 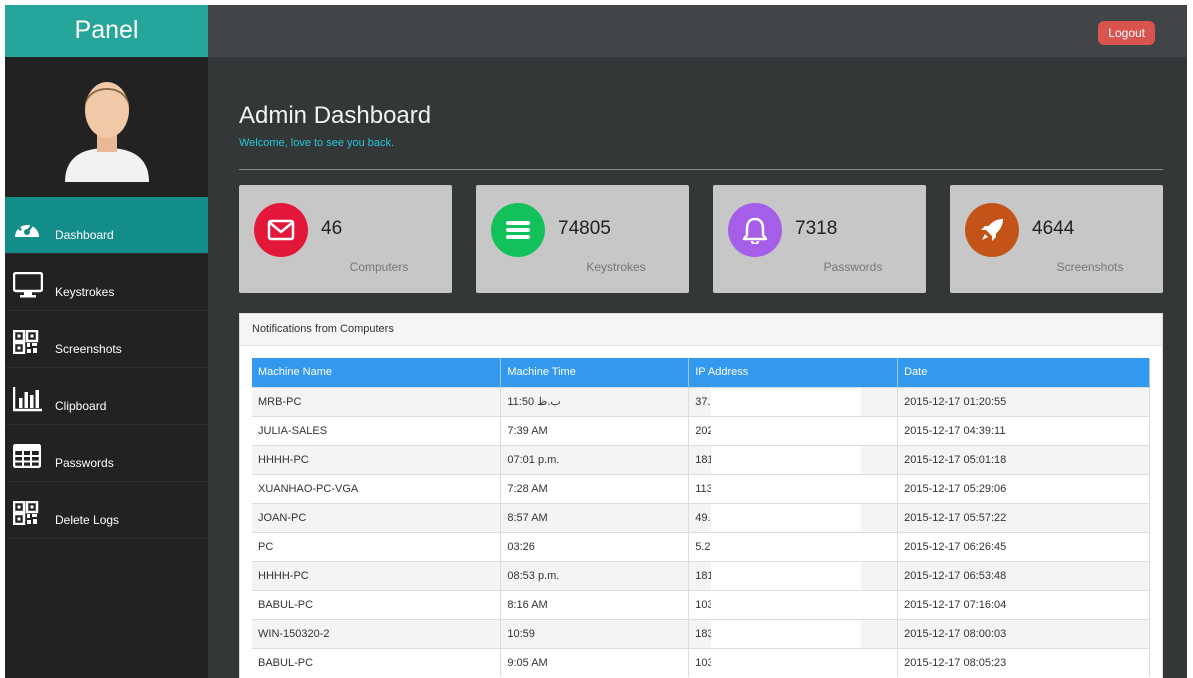 What do you see at coordinates (88, 349) in the screenshot?
I see `sidebar-item-label: Screenshots` at bounding box center [88, 349].